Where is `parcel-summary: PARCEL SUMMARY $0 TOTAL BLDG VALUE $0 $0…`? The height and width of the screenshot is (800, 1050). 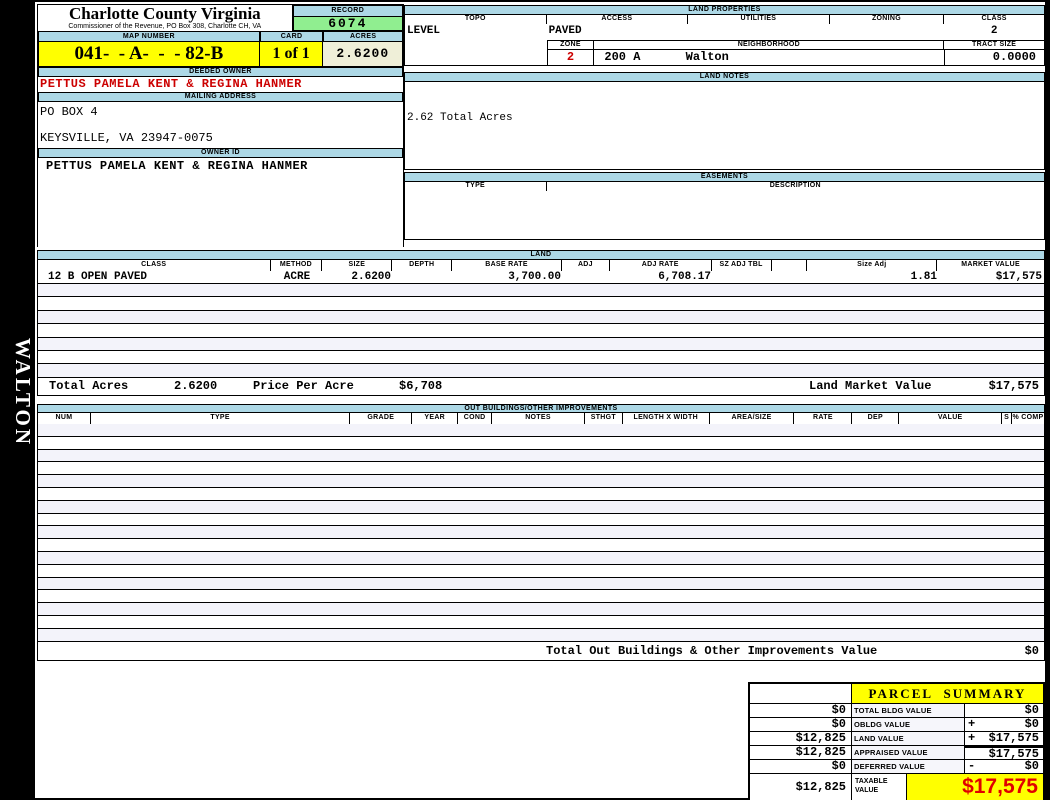 parcel-summary: PARCEL SUMMARY $0 TOTAL BLDG VALUE $0 $0… is located at coordinates (896, 741).